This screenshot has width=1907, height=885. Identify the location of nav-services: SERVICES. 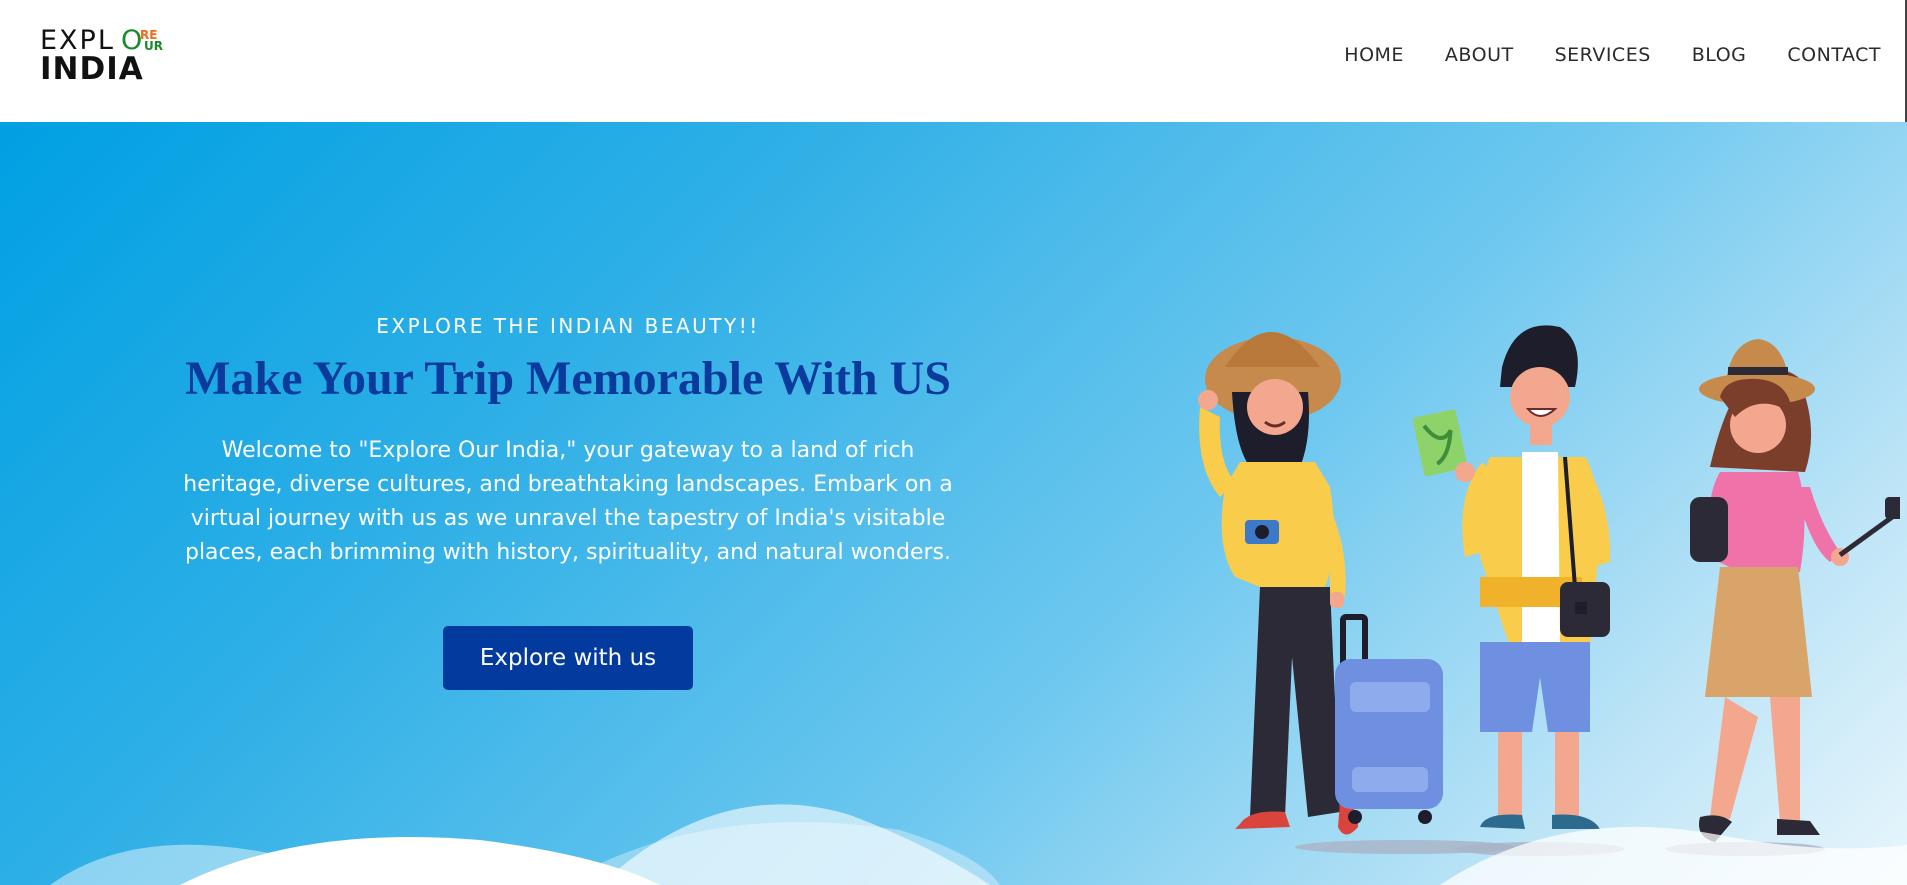
(1603, 55).